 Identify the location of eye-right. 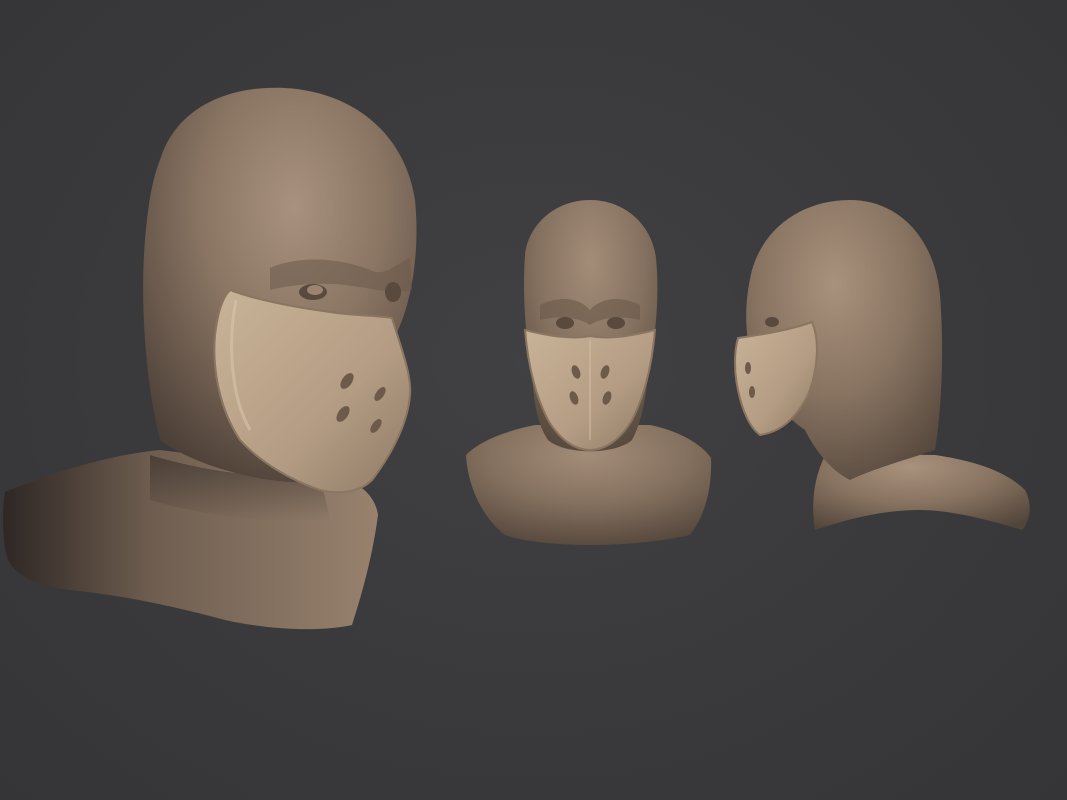
(393, 292).